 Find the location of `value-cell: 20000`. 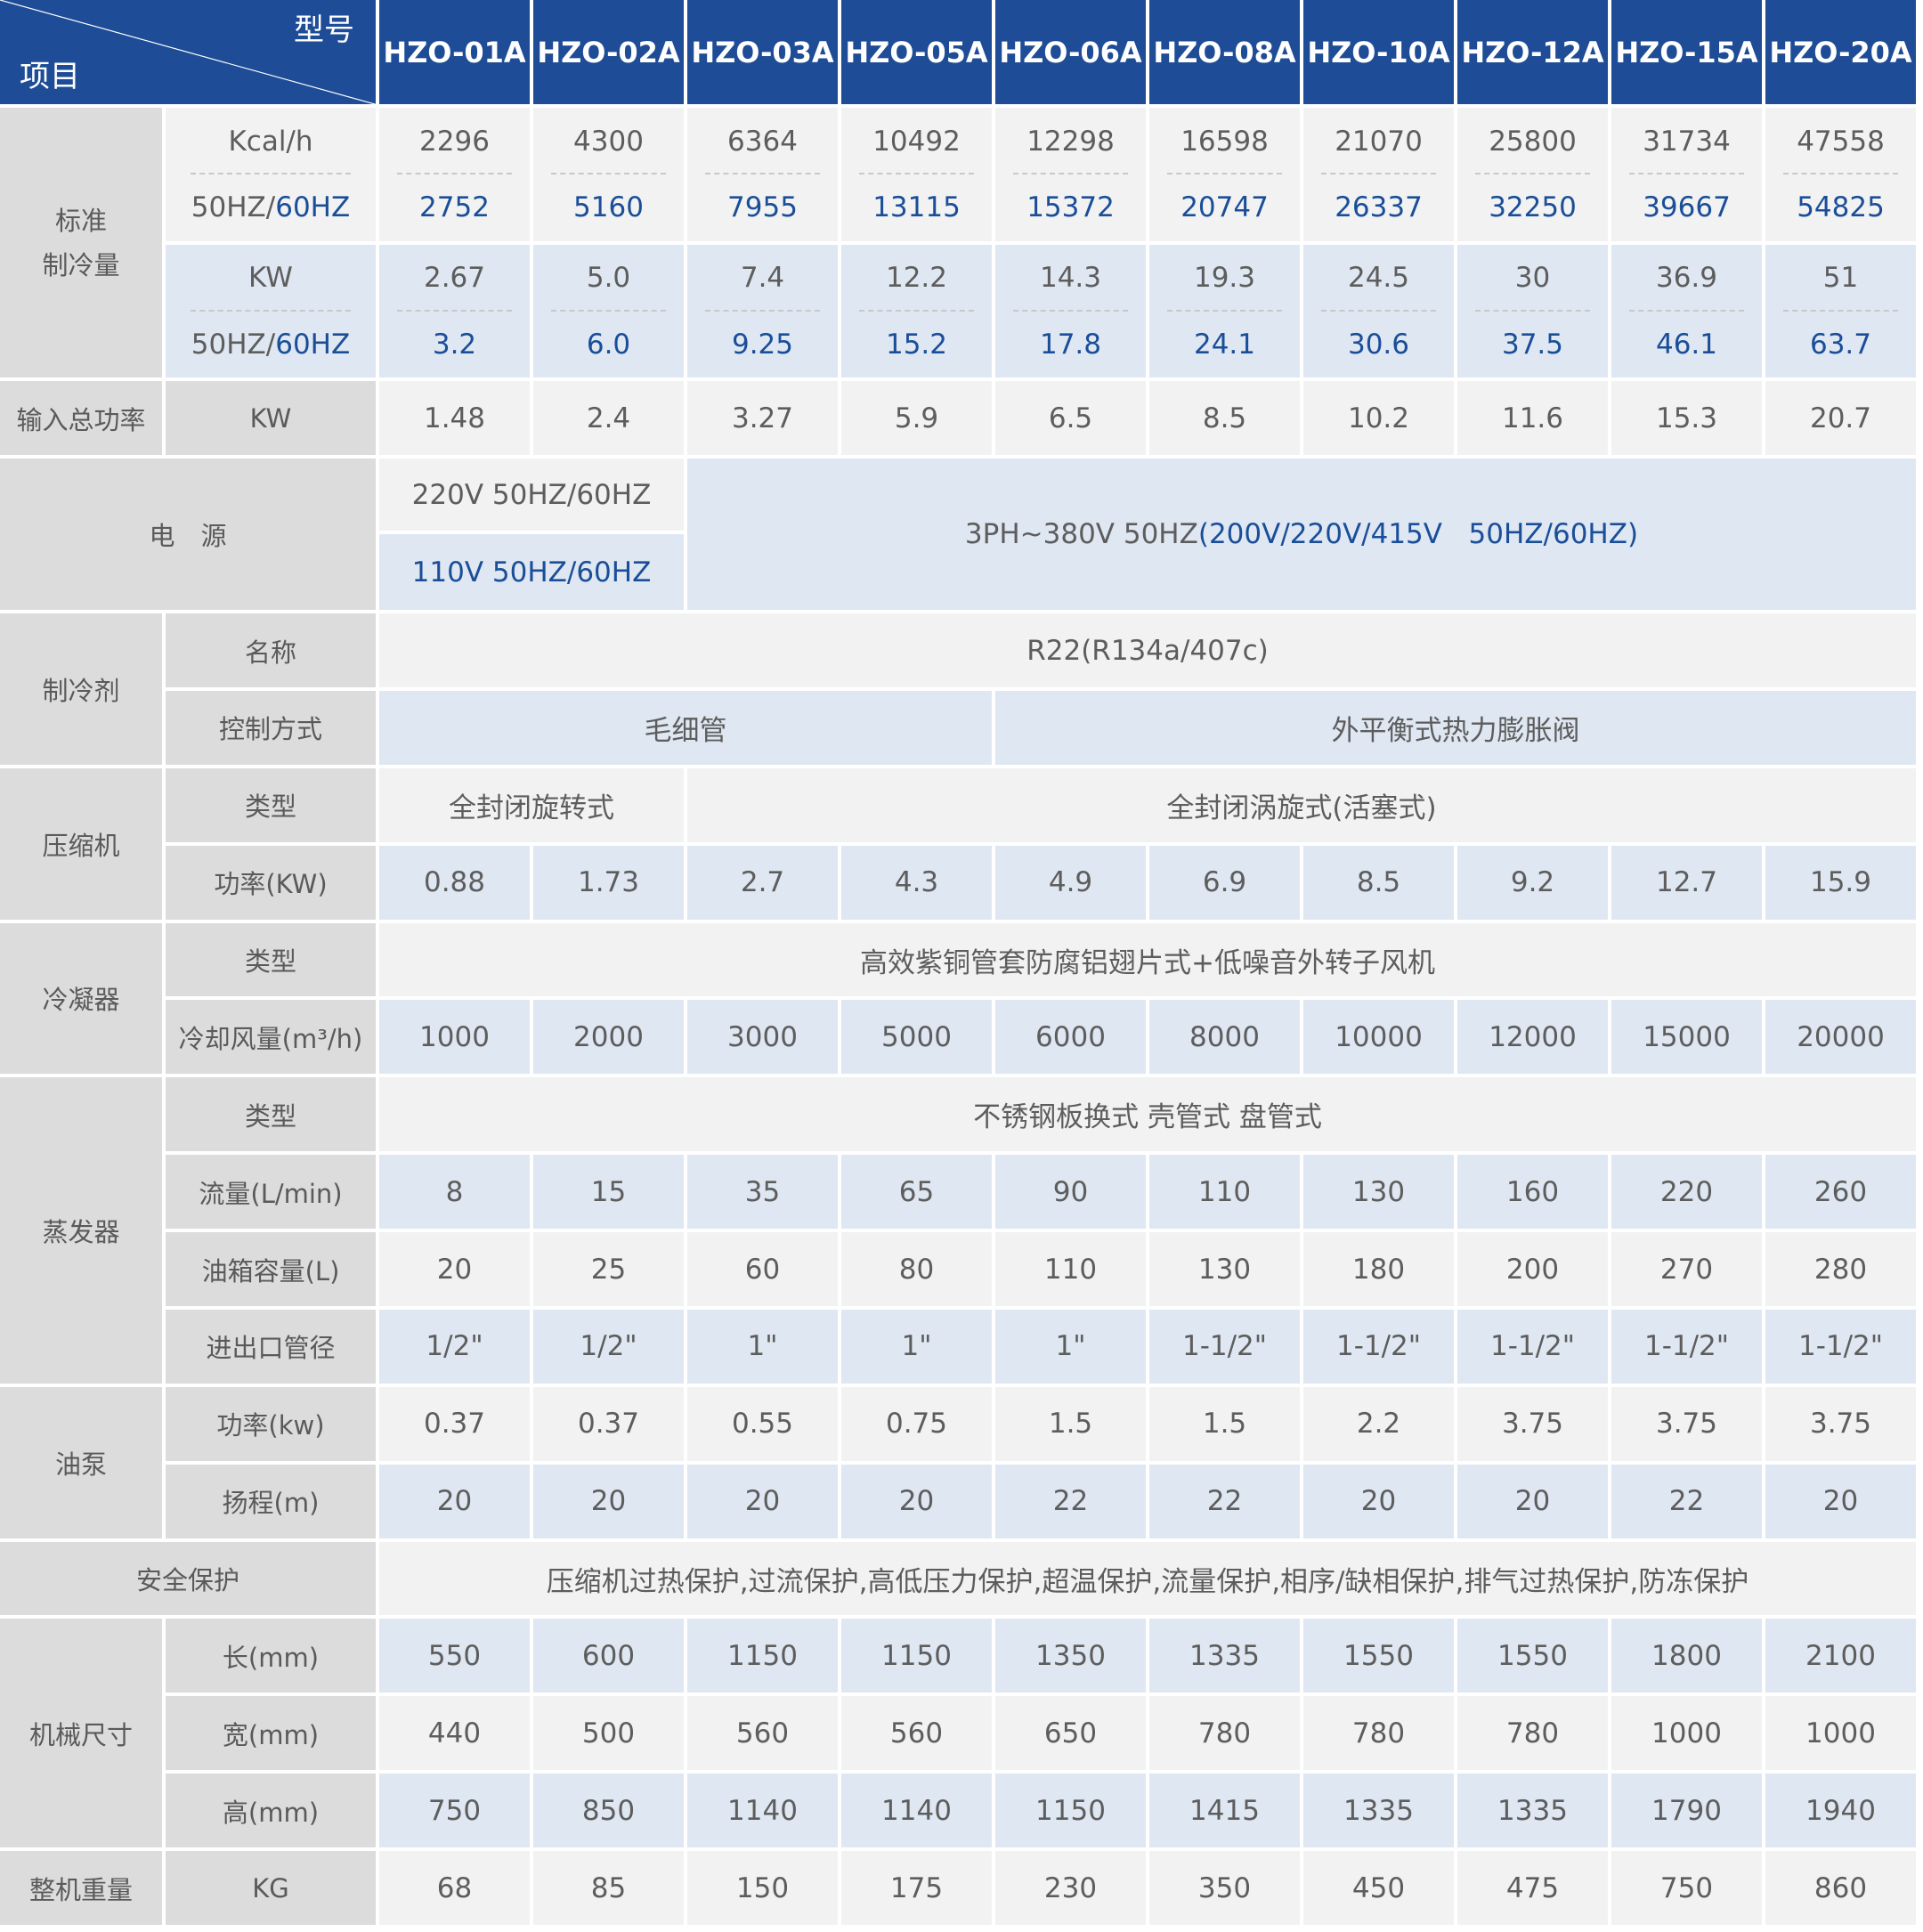

value-cell: 20000 is located at coordinates (1840, 1037).